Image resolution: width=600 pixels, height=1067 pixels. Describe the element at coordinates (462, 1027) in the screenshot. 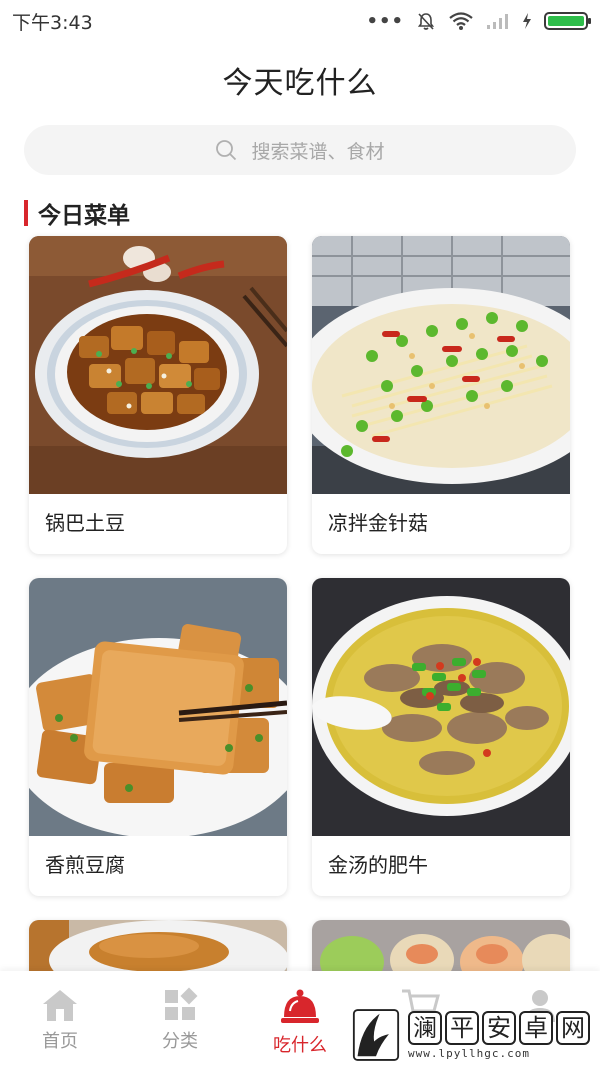

I see `watermark-char: 平` at that location.